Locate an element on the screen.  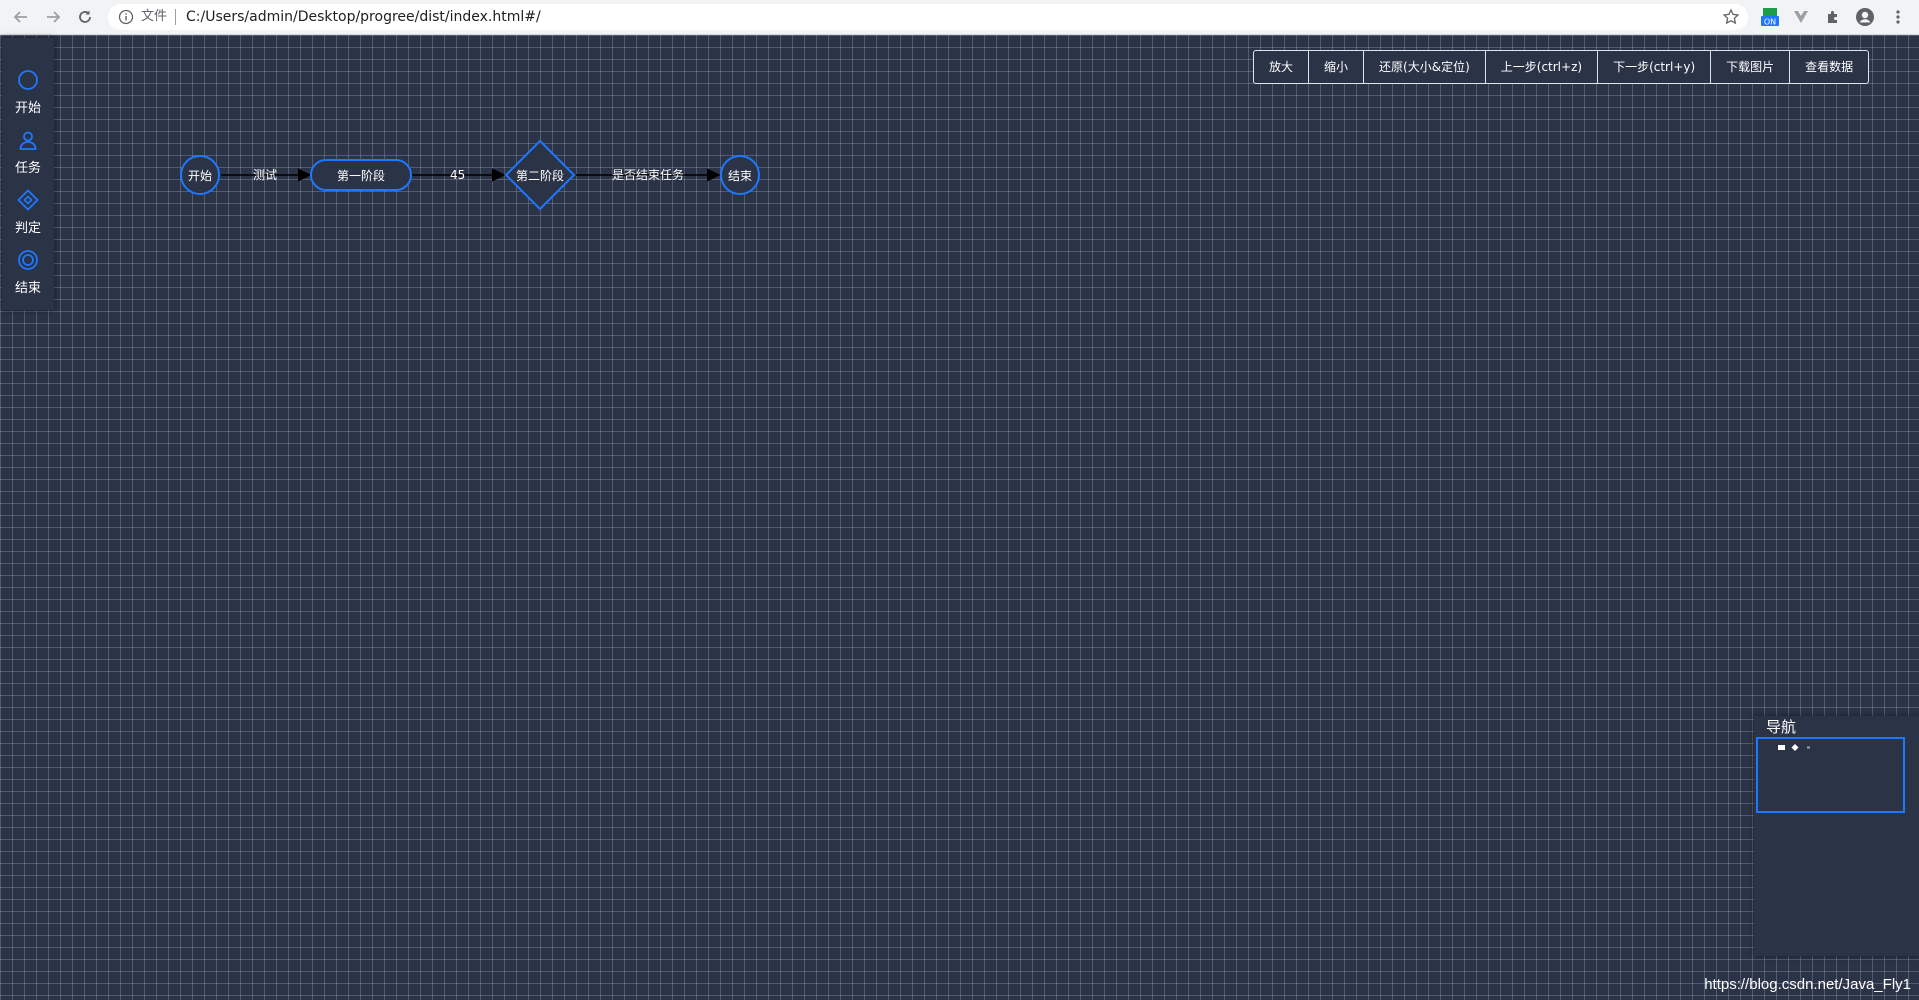
node-start: 开始 is located at coordinates (200, 175).